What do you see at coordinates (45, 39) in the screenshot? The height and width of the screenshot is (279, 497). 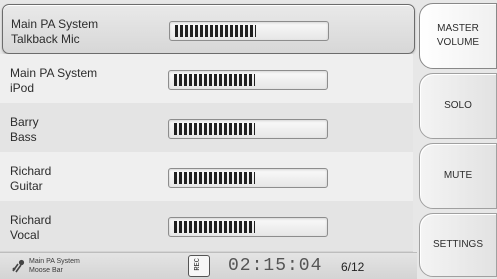 I see `channel-name-line2: Talkback Mic` at bounding box center [45, 39].